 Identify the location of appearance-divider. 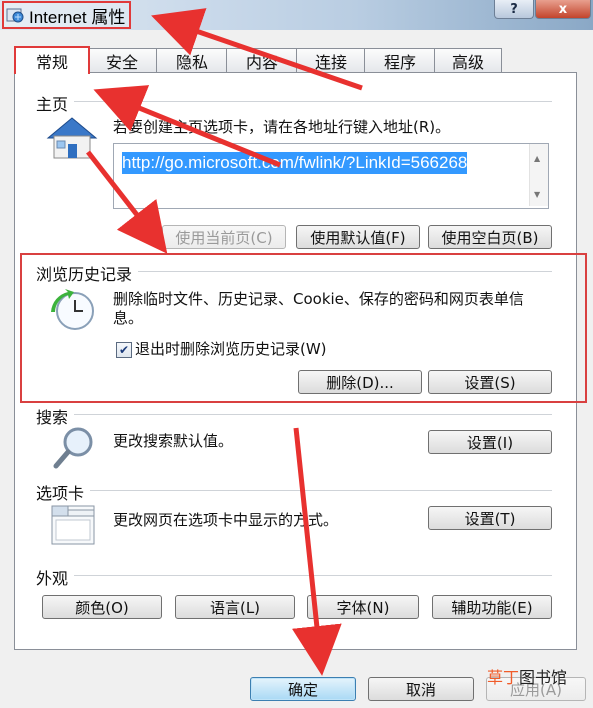
(294, 575).